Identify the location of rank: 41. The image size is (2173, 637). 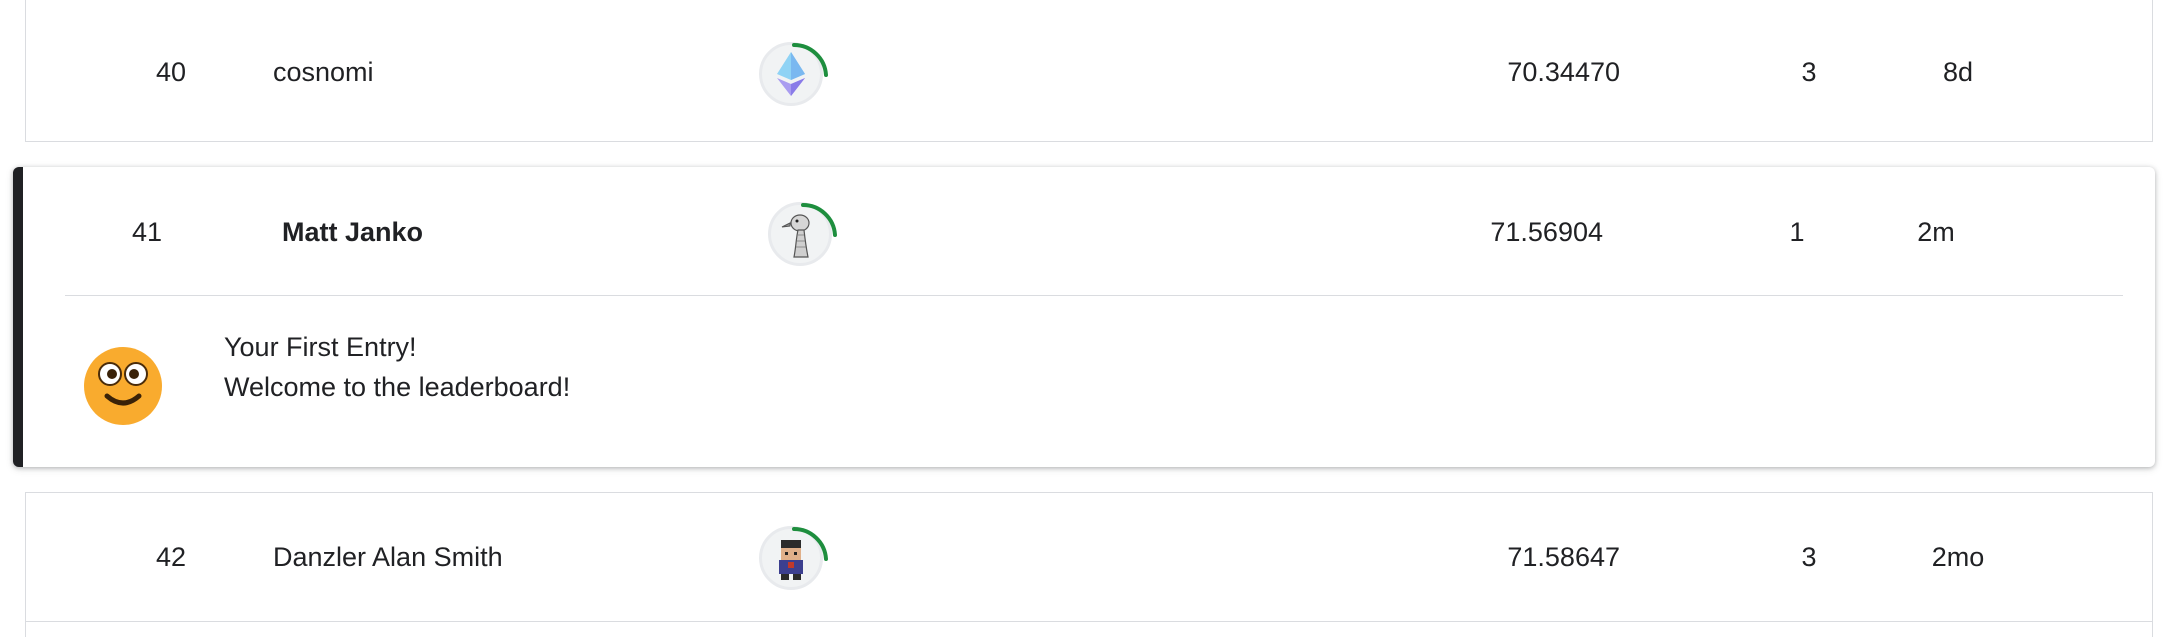
(147, 232).